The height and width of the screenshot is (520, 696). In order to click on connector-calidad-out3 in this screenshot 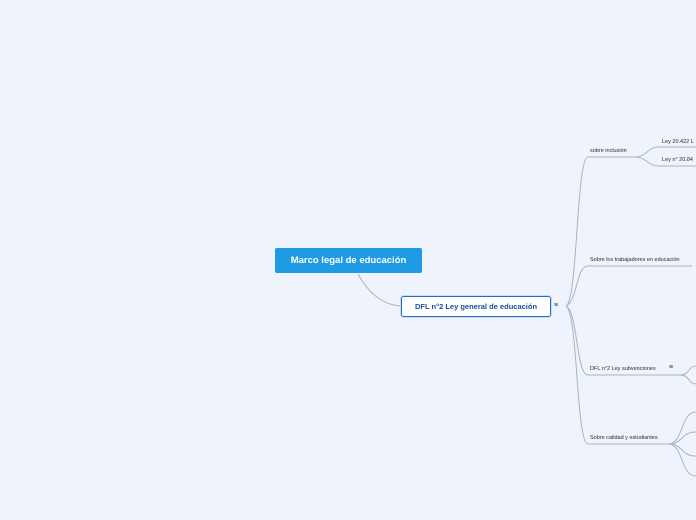, I will do `click(681, 450)`.